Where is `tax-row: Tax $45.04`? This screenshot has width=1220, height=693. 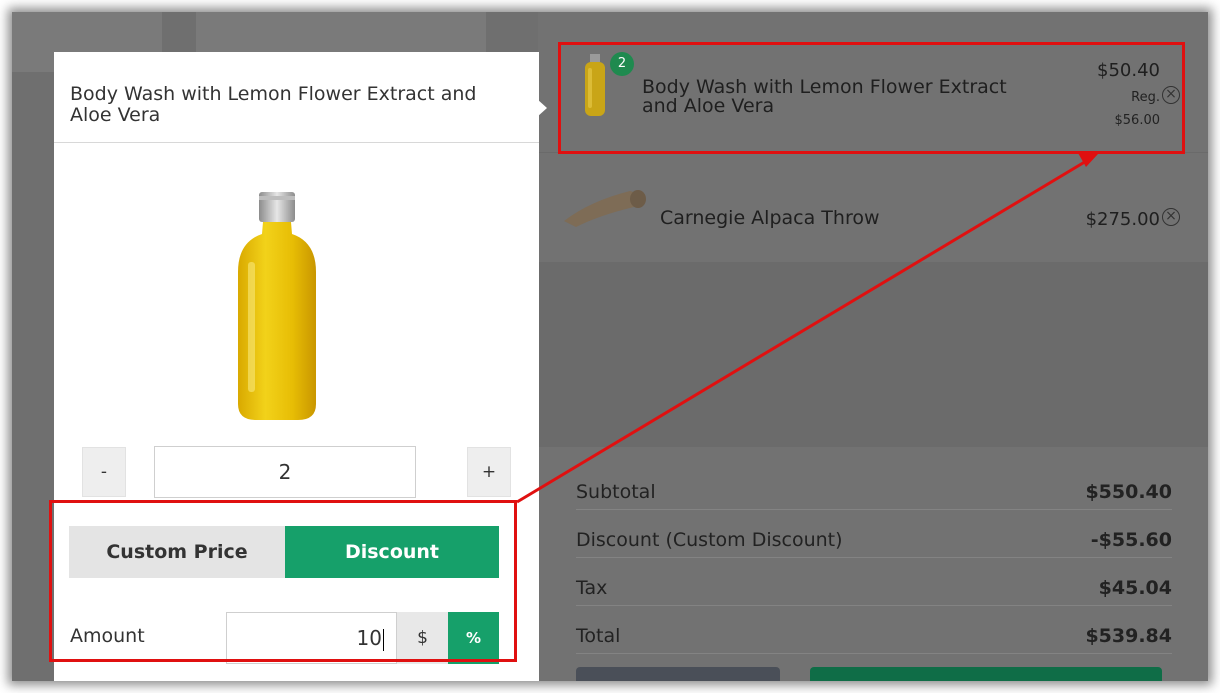
tax-row: Tax $45.04 is located at coordinates (874, 582).